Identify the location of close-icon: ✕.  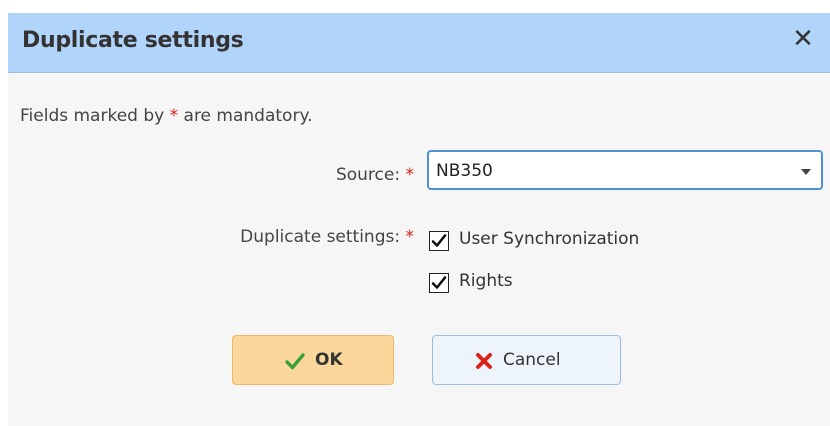
(803, 39).